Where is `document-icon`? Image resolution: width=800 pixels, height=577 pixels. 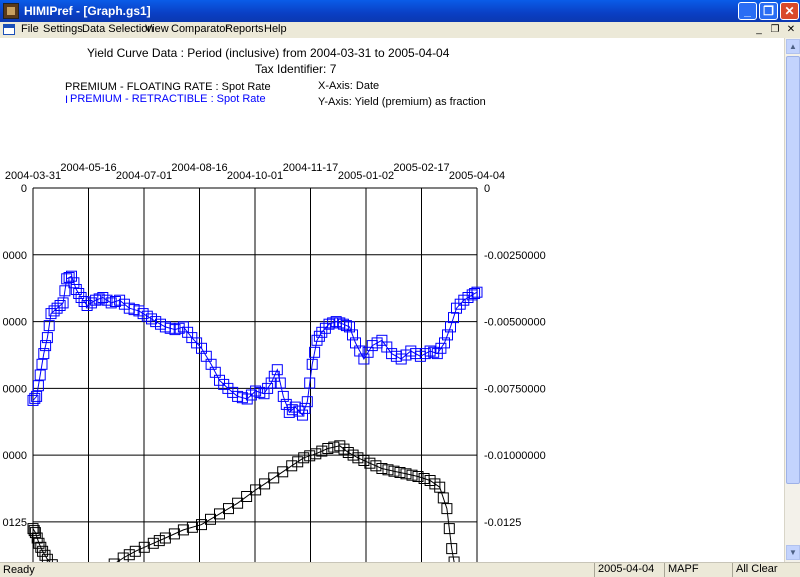
document-icon is located at coordinates (9, 29).